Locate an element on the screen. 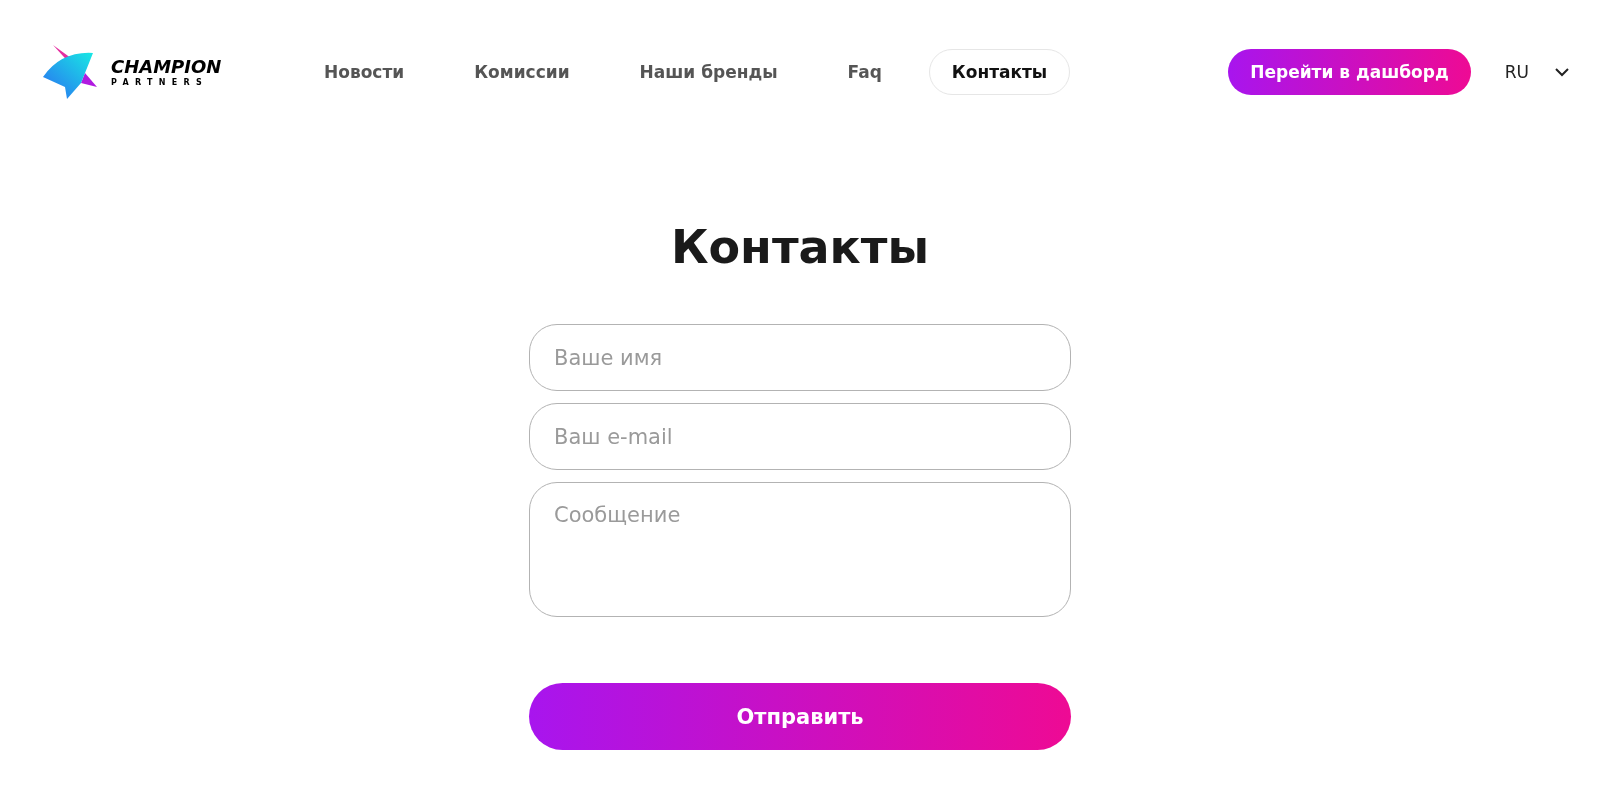  submit-button: Отправить is located at coordinates (800, 716).